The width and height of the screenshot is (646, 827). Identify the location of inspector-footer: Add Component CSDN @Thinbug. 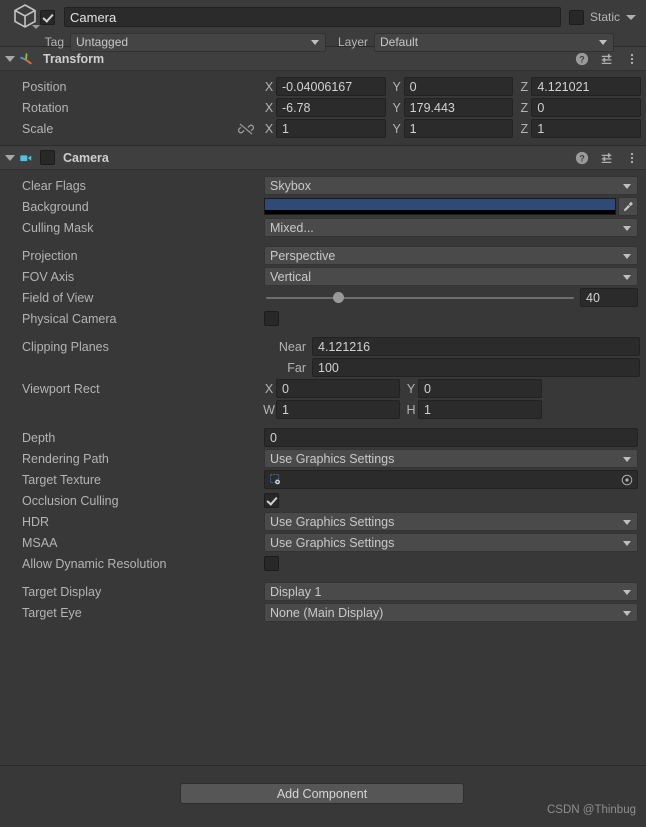
(323, 796).